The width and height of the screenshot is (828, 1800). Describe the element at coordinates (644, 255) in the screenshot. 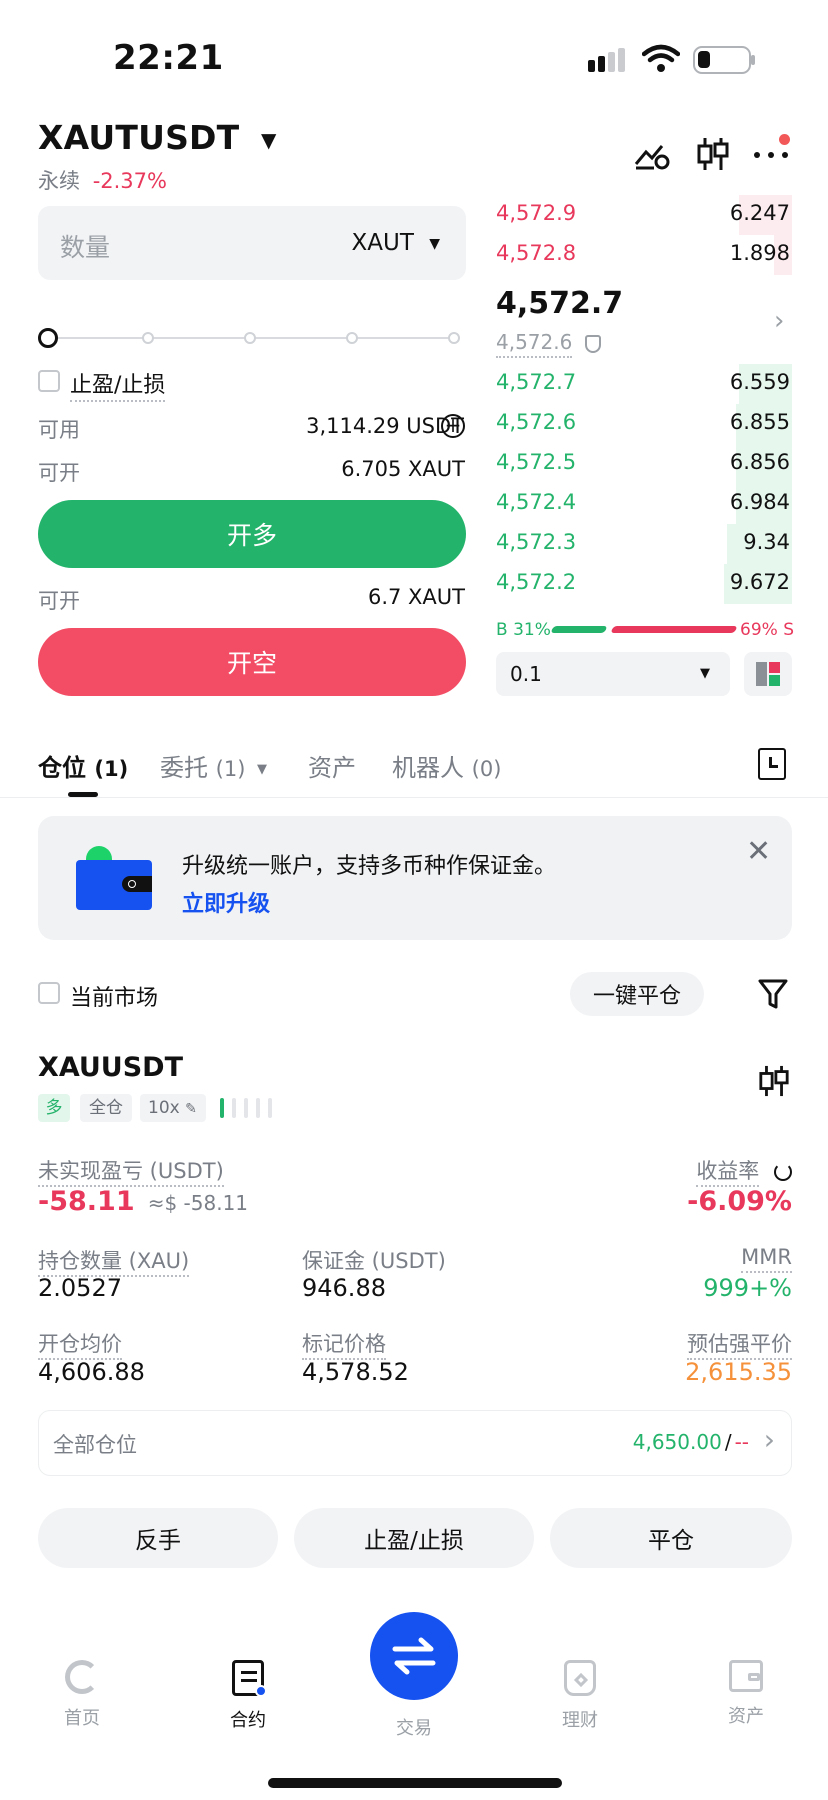

I see `ask-row: 4,572.8 1.898` at that location.